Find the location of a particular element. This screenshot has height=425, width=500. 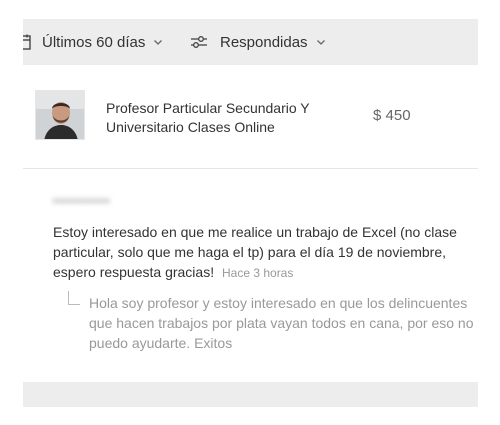

answer-connector is located at coordinates (74, 298).